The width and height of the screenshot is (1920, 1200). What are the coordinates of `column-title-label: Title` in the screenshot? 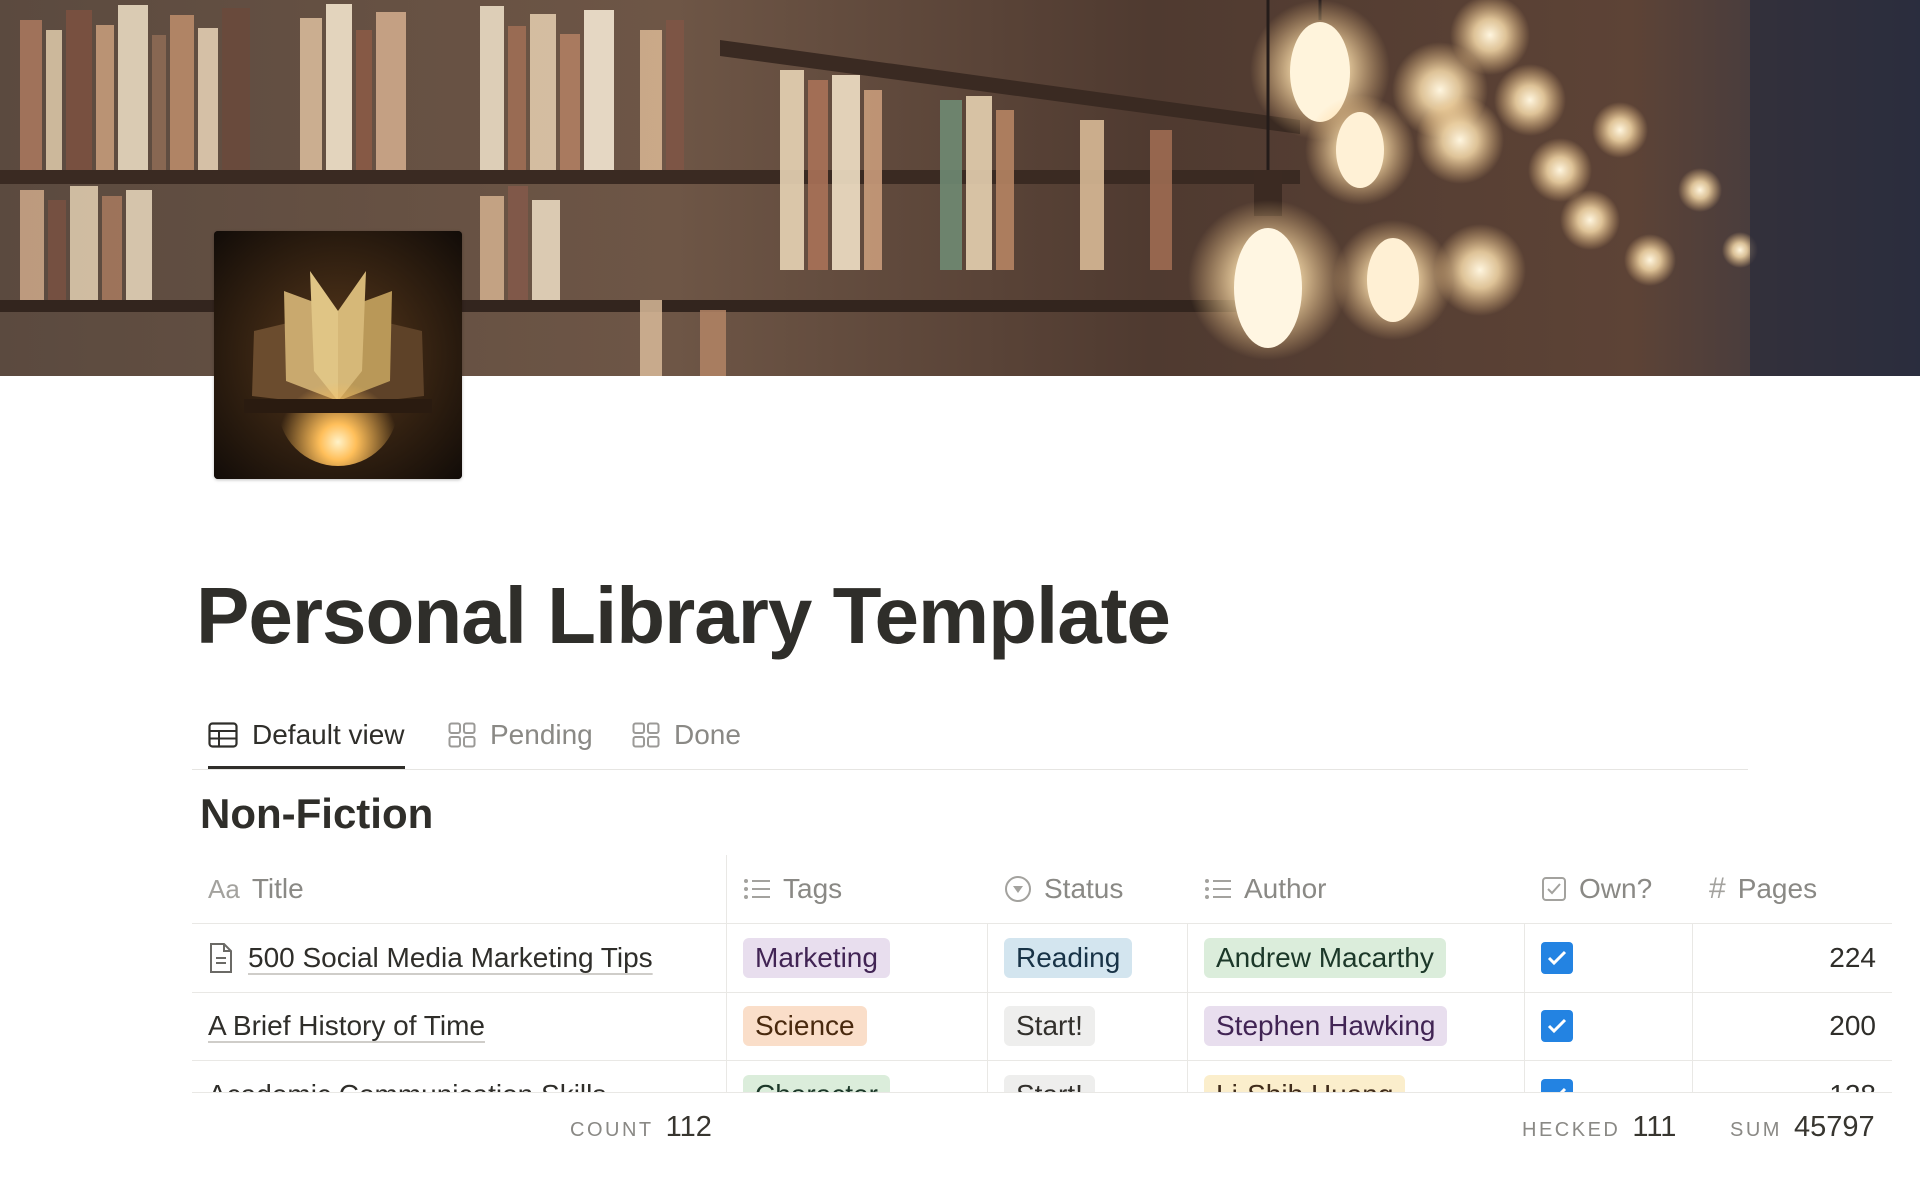 It's located at (277, 888).